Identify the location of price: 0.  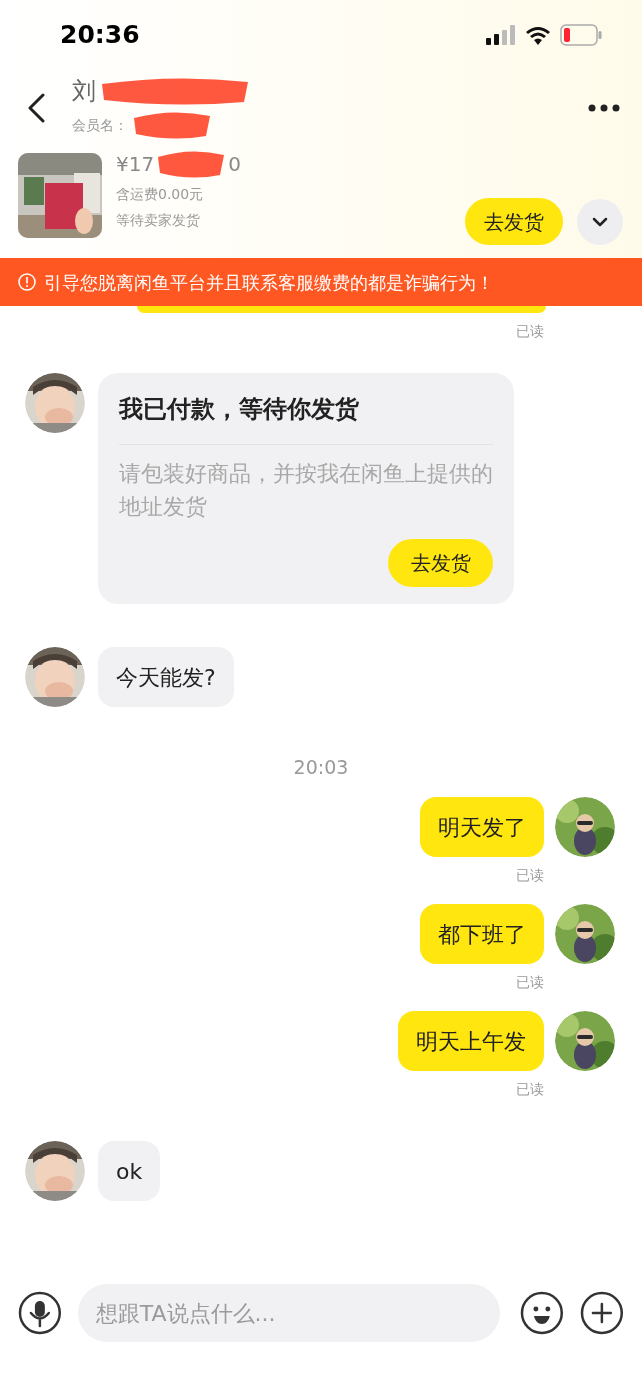
(234, 164).